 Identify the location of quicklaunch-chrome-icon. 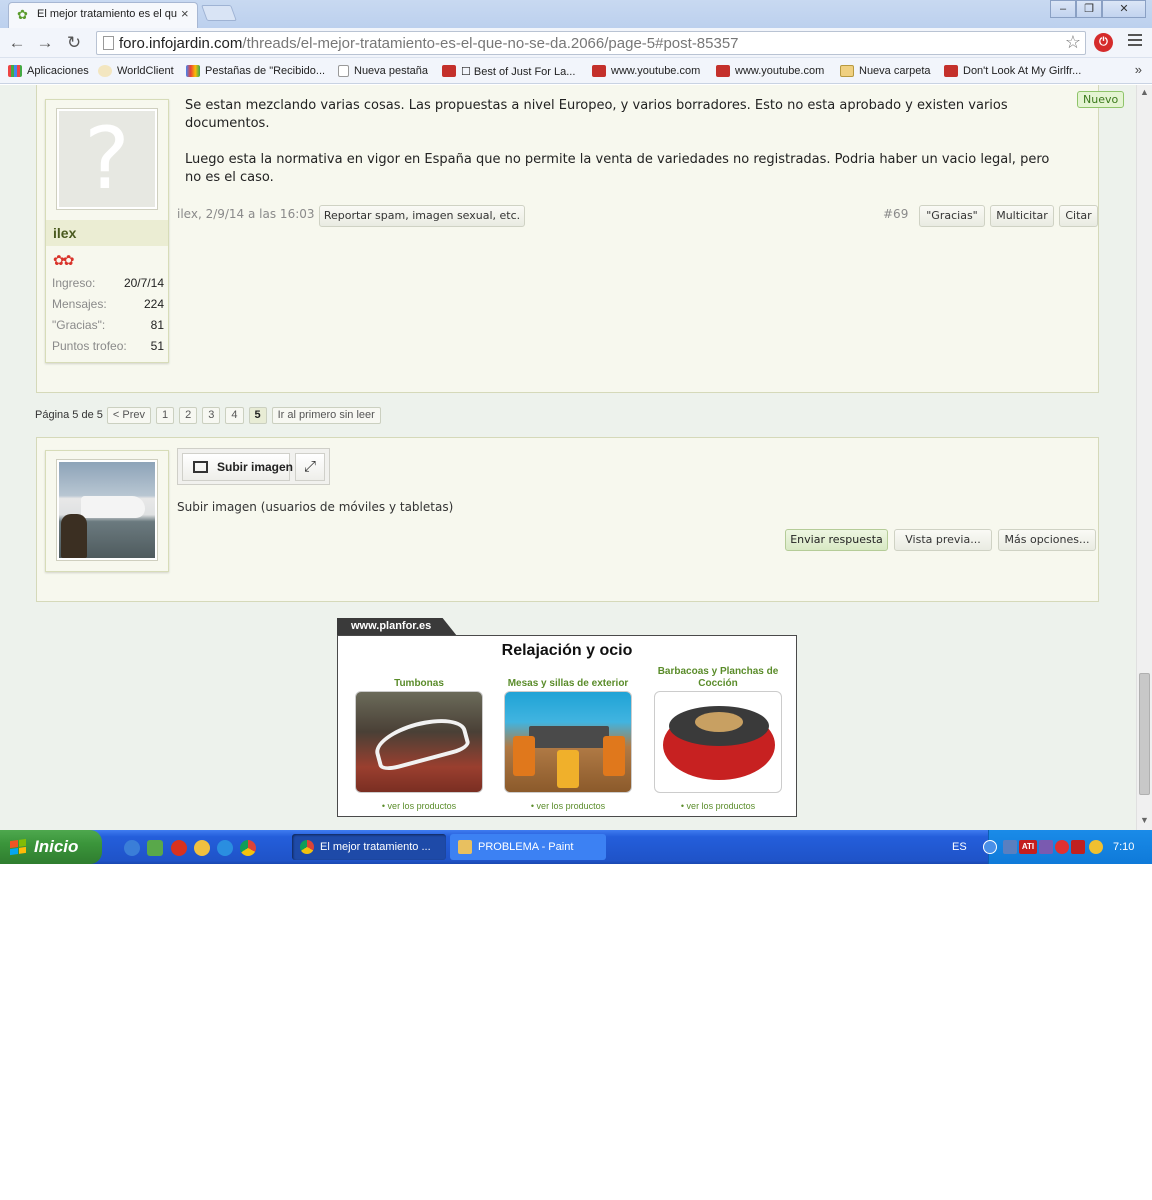
(248, 848).